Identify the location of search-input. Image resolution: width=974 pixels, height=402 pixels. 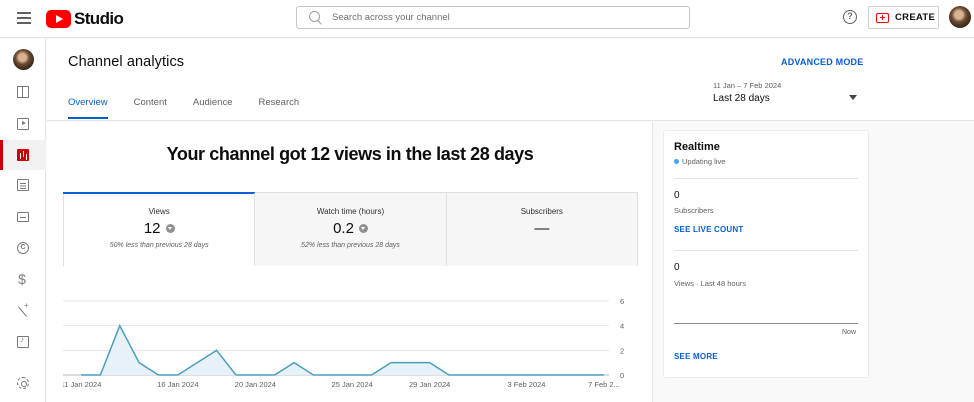
(502, 17).